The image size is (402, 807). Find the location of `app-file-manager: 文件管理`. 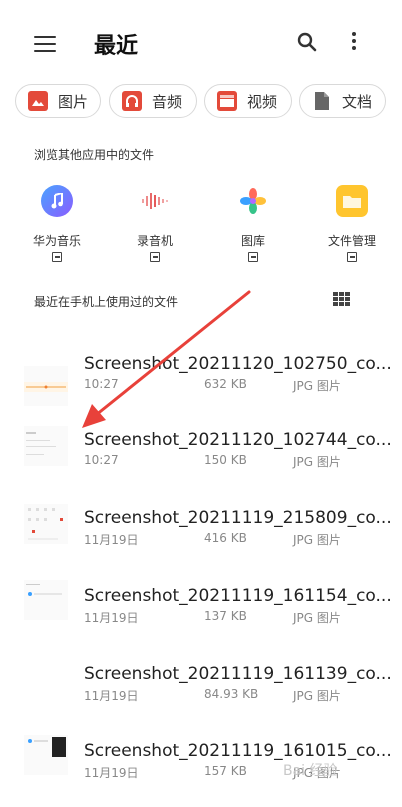

app-file-manager: 文件管理 is located at coordinates (352, 221).